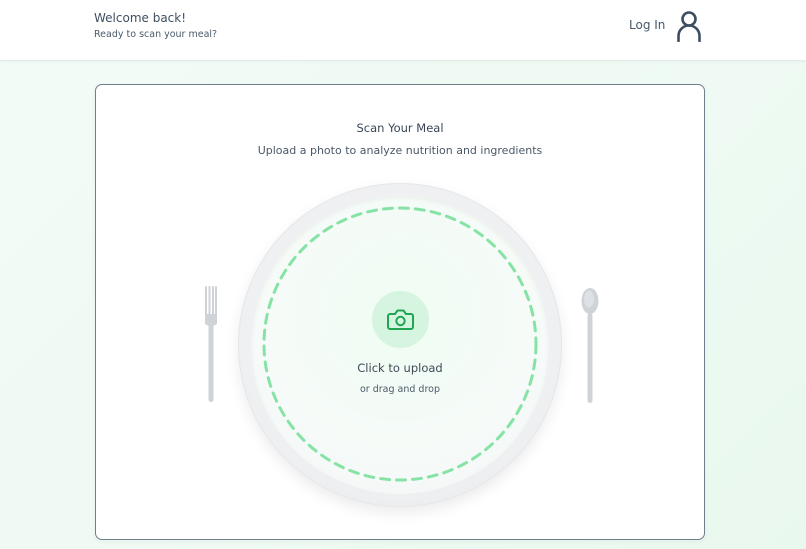 The width and height of the screenshot is (806, 549). What do you see at coordinates (689, 26) in the screenshot?
I see `user-icon` at bounding box center [689, 26].